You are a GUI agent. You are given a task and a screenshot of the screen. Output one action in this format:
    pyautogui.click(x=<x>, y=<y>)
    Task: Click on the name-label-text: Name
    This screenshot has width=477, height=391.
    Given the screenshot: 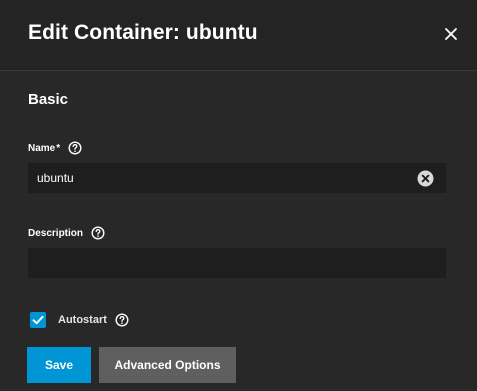 What is the action you would take?
    pyautogui.click(x=42, y=148)
    